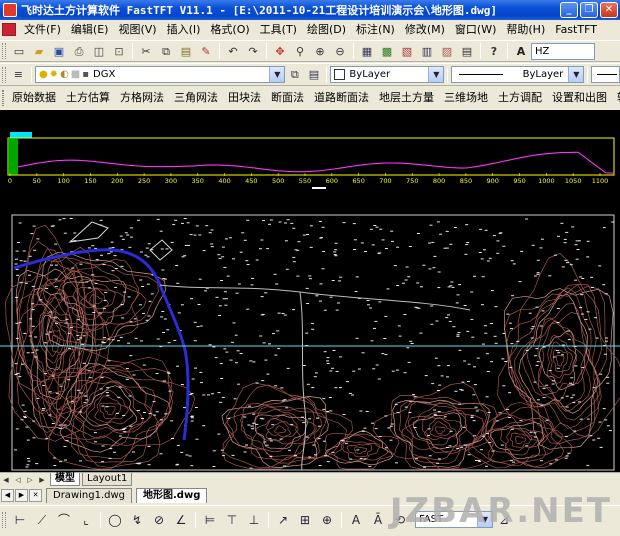 This screenshot has height=536, width=620. What do you see at coordinates (576, 29) in the screenshot?
I see `menu-fasttft: FastTFT` at bounding box center [576, 29].